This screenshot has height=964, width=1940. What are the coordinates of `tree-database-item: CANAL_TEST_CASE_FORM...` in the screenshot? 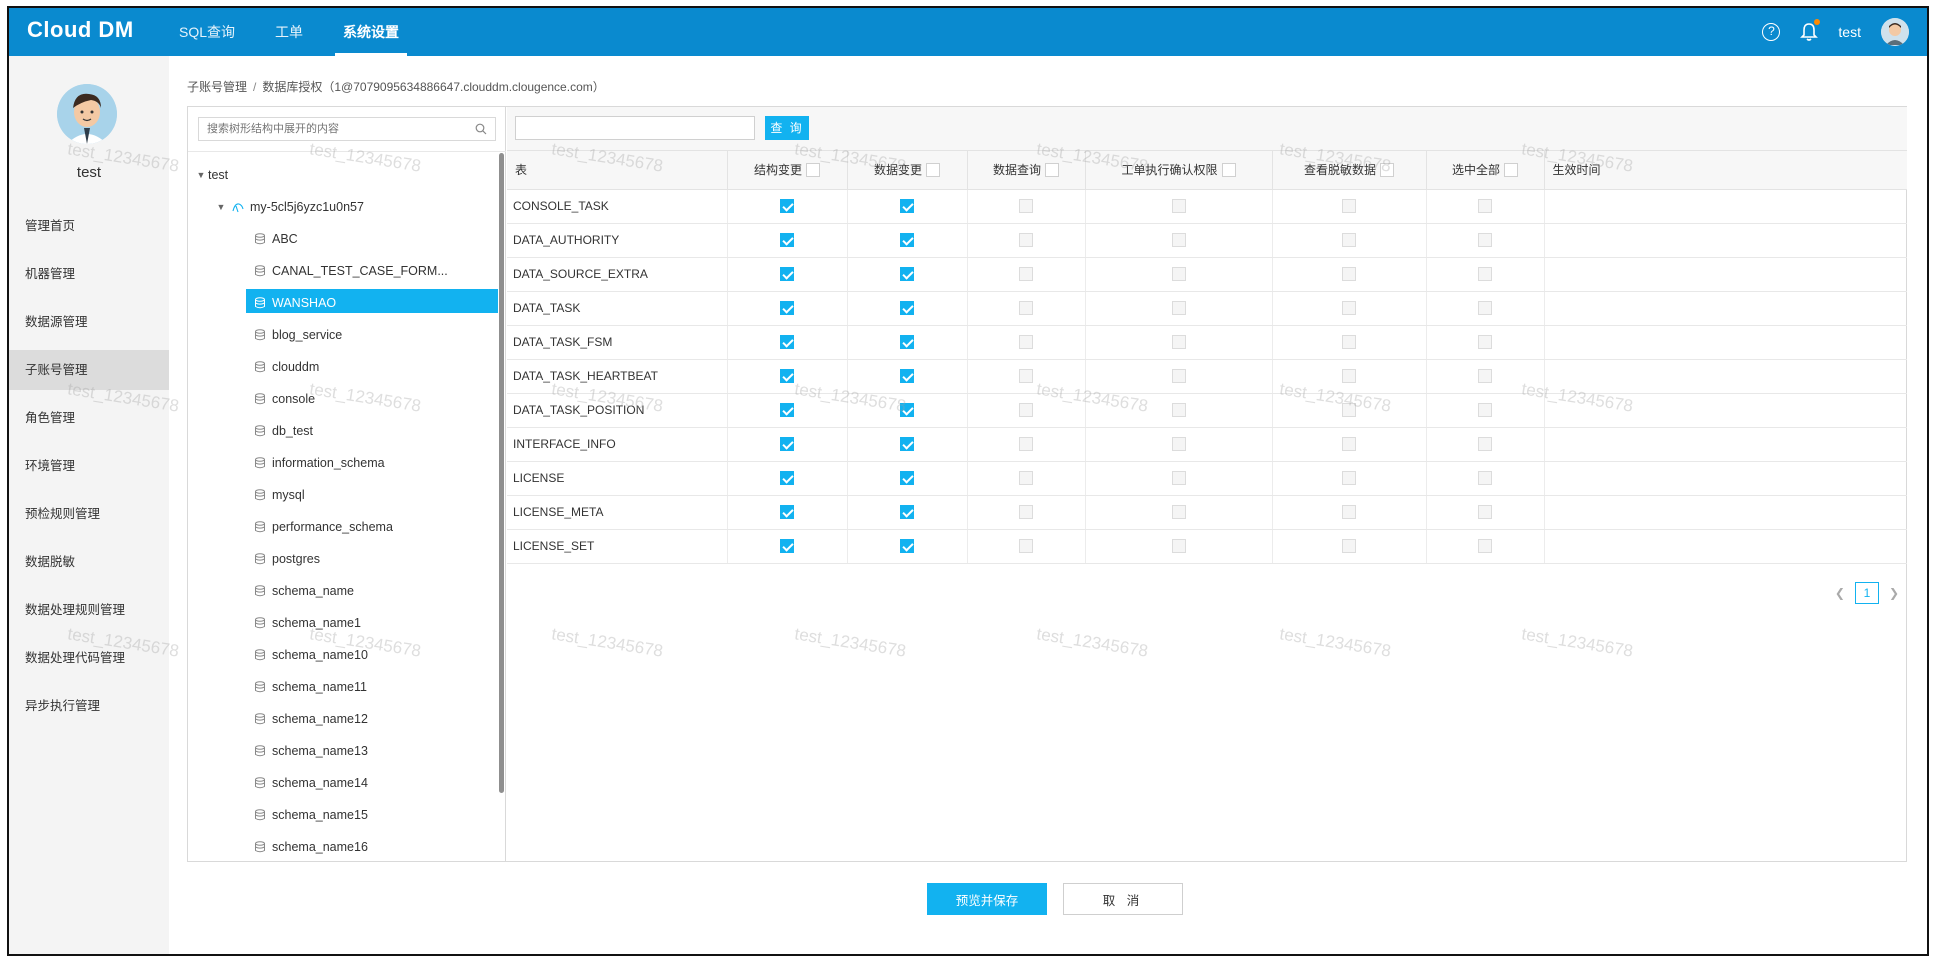 It's located at (343, 271).